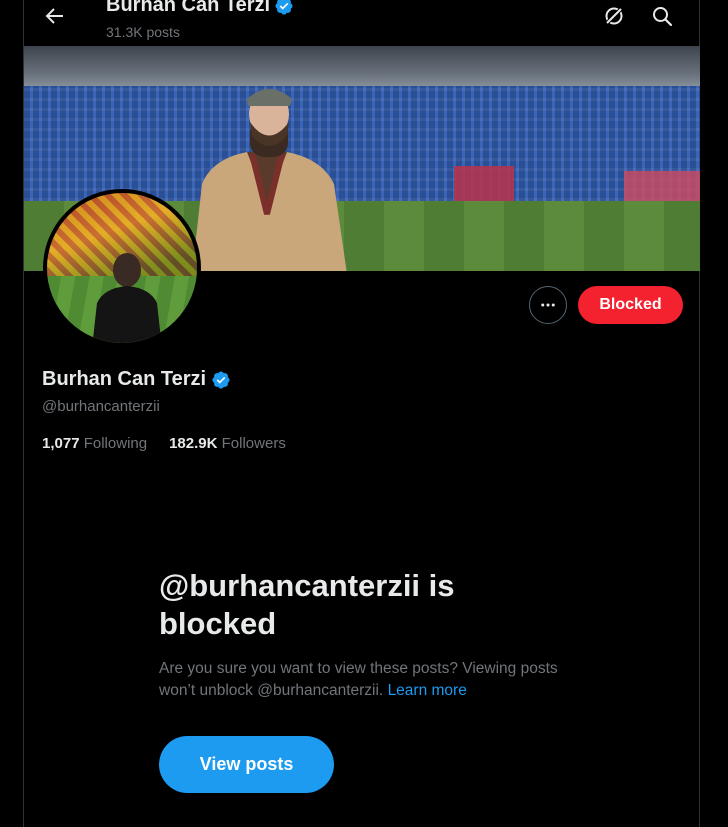 The height and width of the screenshot is (827, 728). Describe the element at coordinates (143, 32) in the screenshot. I see `header-posts-count: 31.3K posts` at that location.